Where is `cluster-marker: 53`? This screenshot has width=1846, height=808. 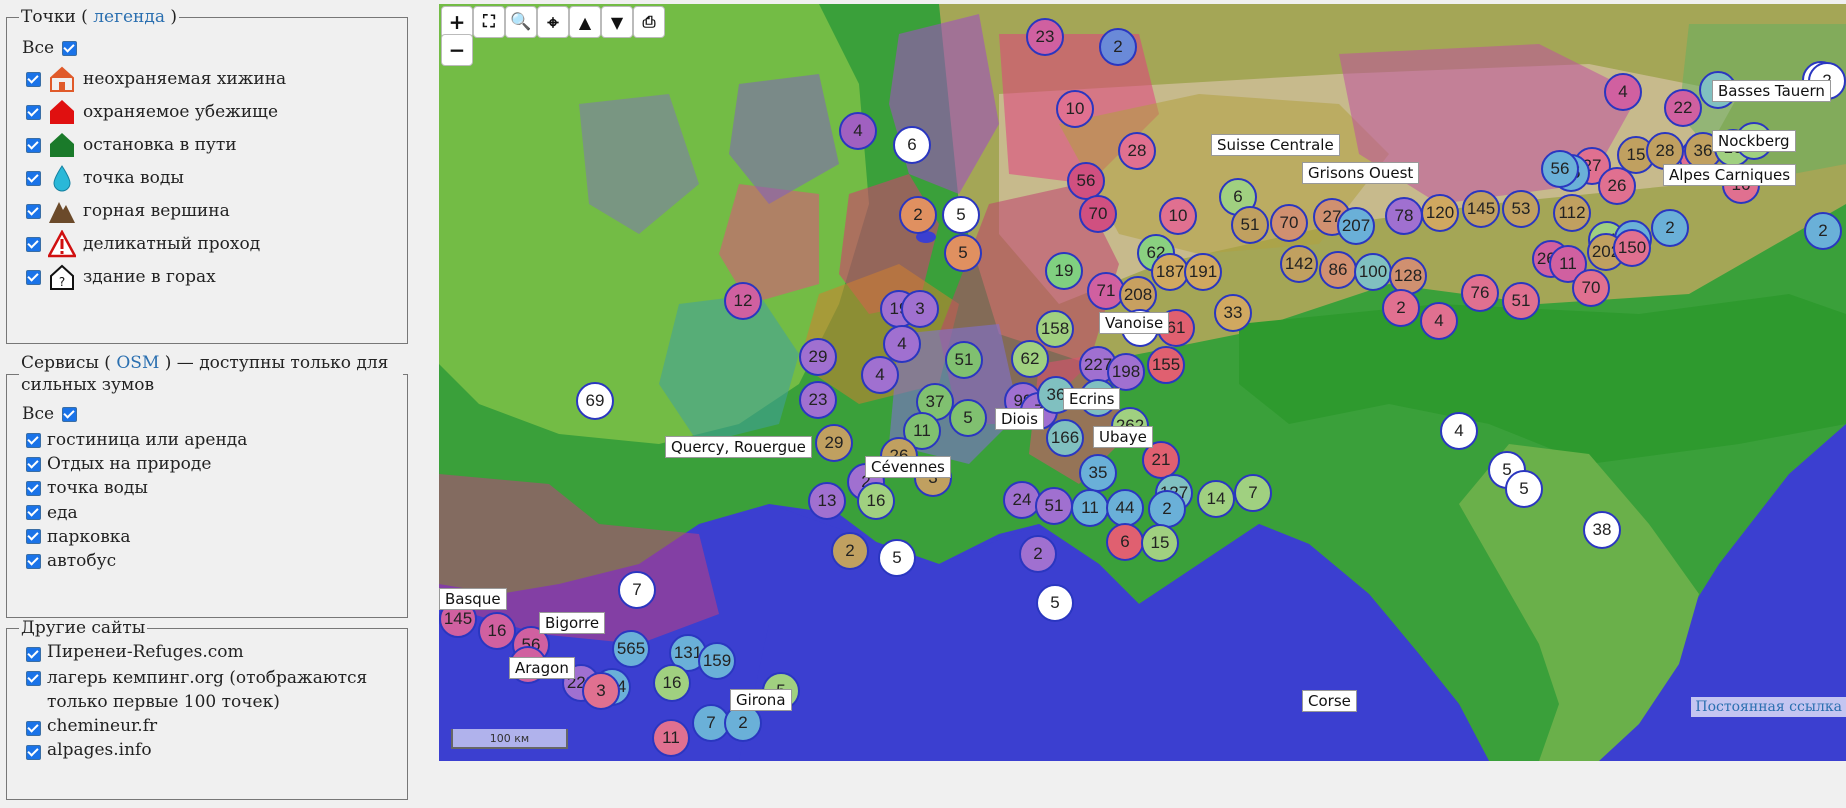
cluster-marker: 53 is located at coordinates (1521, 209).